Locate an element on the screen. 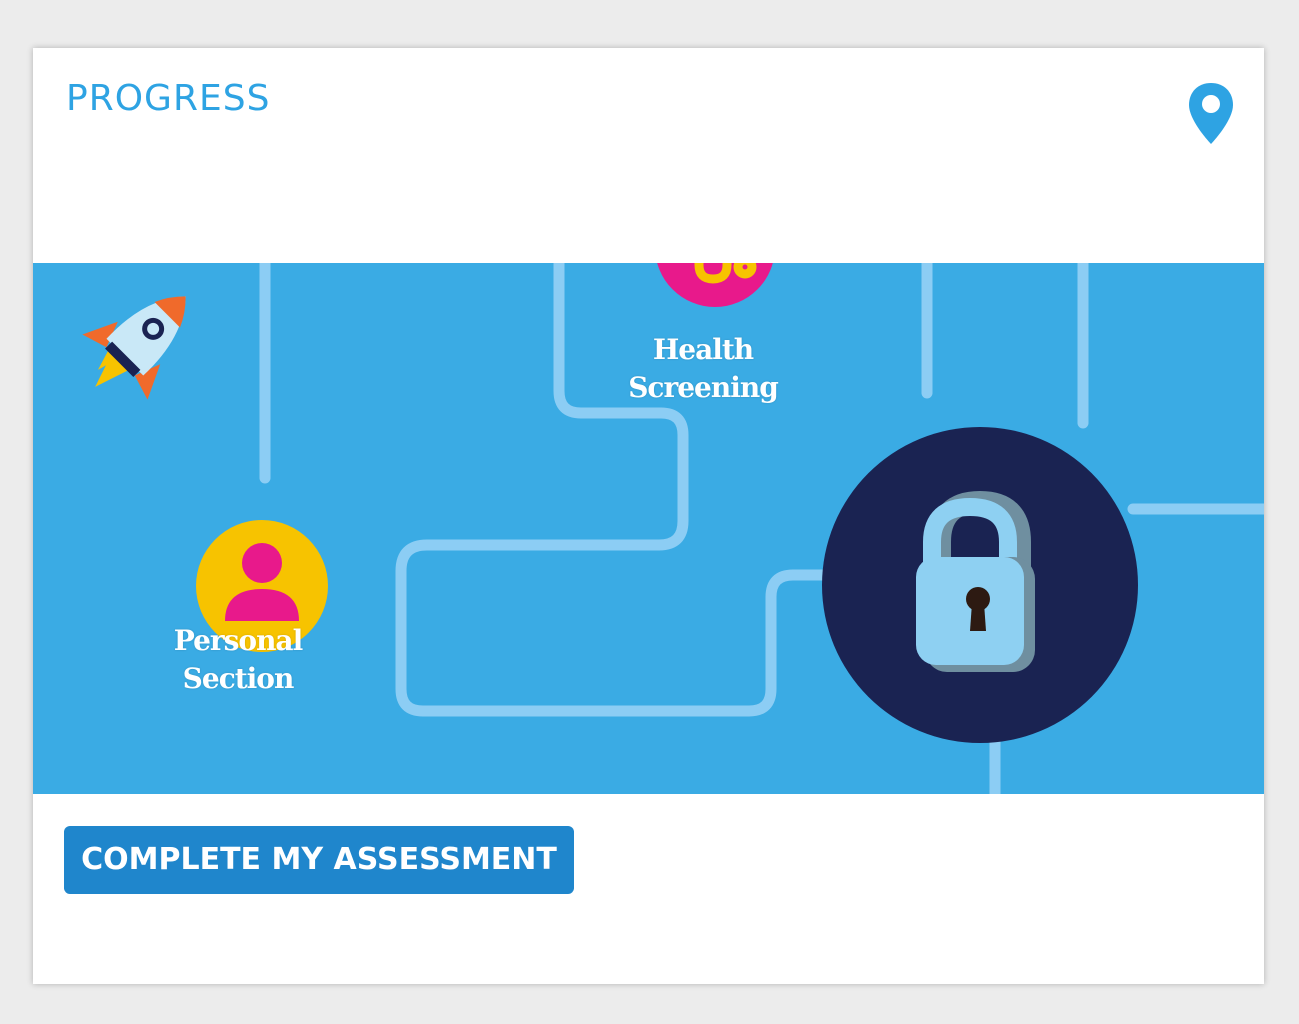 This screenshot has width=1299, height=1024. rocket-icon is located at coordinates (134, 348).